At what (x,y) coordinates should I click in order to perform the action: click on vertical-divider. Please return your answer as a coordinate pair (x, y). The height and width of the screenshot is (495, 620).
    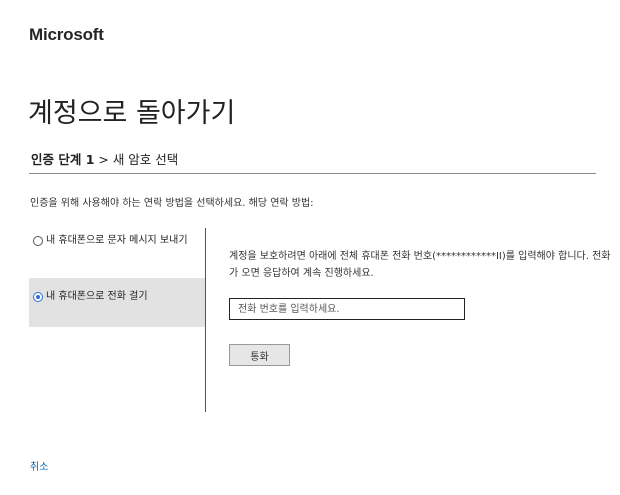
    Looking at the image, I should click on (205, 320).